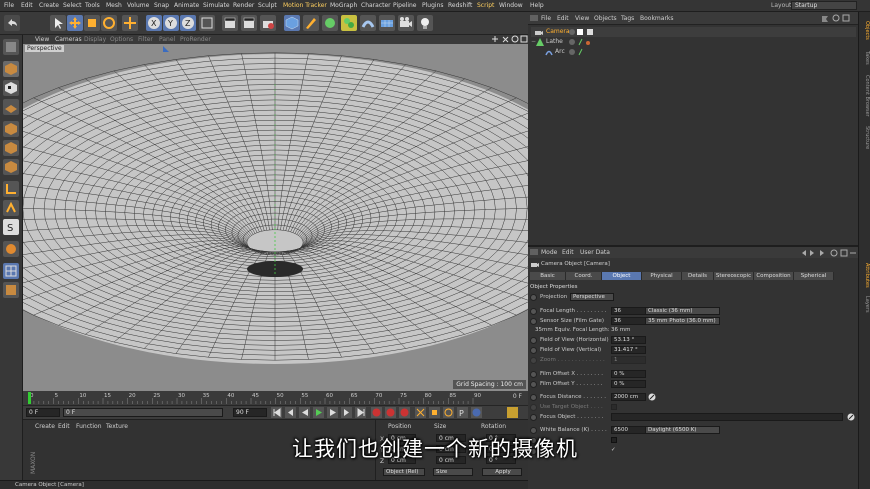 This screenshot has width=870, height=489. What do you see at coordinates (311, 23) in the screenshot?
I see `pen-button` at bounding box center [311, 23].